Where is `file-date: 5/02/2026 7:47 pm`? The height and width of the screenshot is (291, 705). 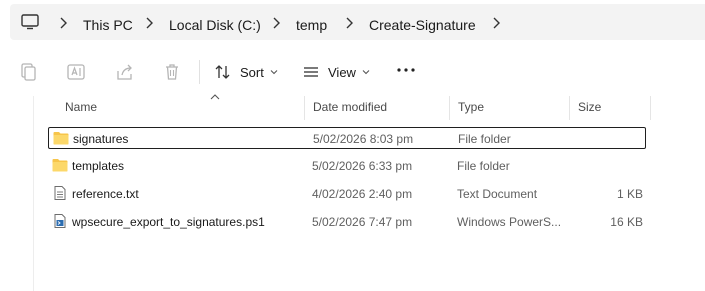 file-date: 5/02/2026 7:47 pm is located at coordinates (362, 222).